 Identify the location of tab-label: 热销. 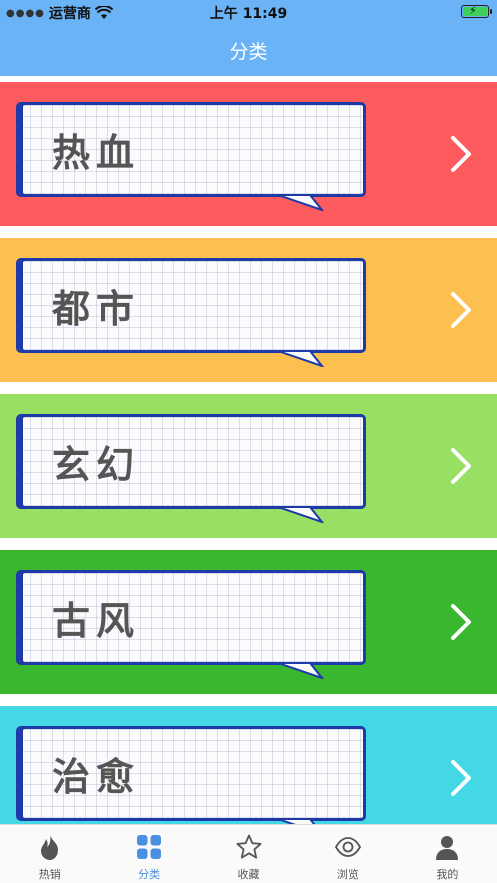
(49, 874).